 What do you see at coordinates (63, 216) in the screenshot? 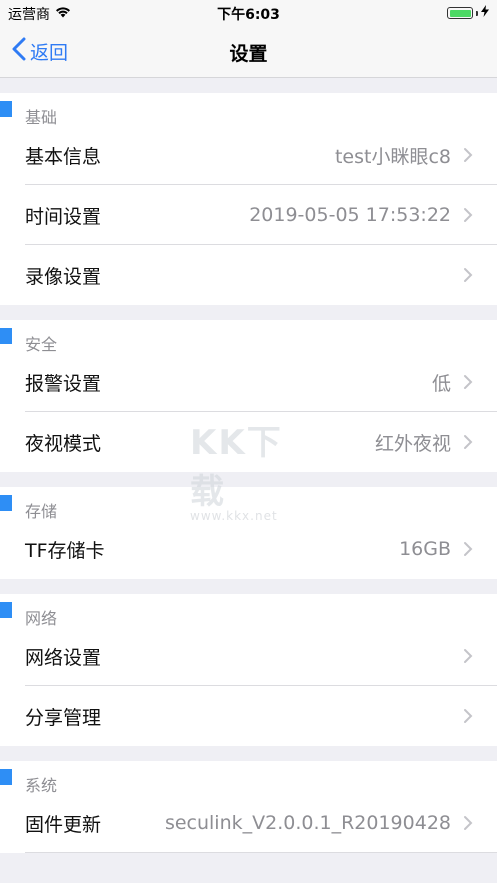
I see `row-label: 时间设置` at bounding box center [63, 216].